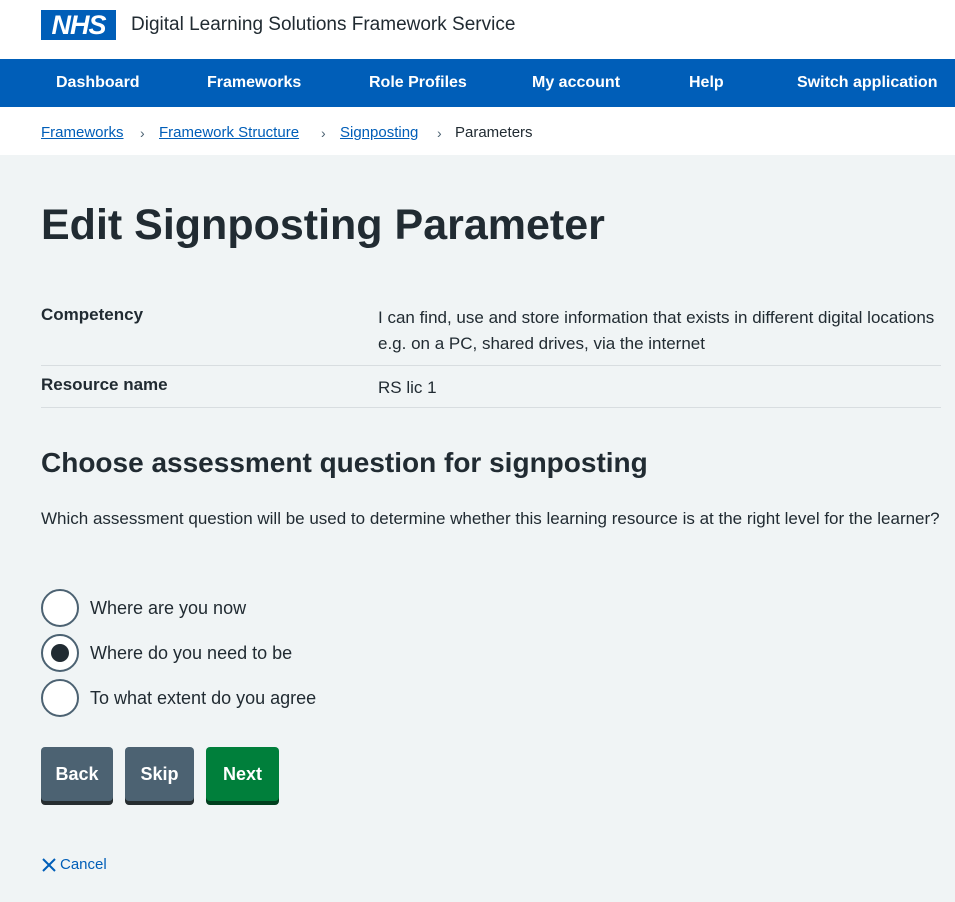  Describe the element at coordinates (706, 83) in the screenshot. I see `nav-item-help: Help` at that location.